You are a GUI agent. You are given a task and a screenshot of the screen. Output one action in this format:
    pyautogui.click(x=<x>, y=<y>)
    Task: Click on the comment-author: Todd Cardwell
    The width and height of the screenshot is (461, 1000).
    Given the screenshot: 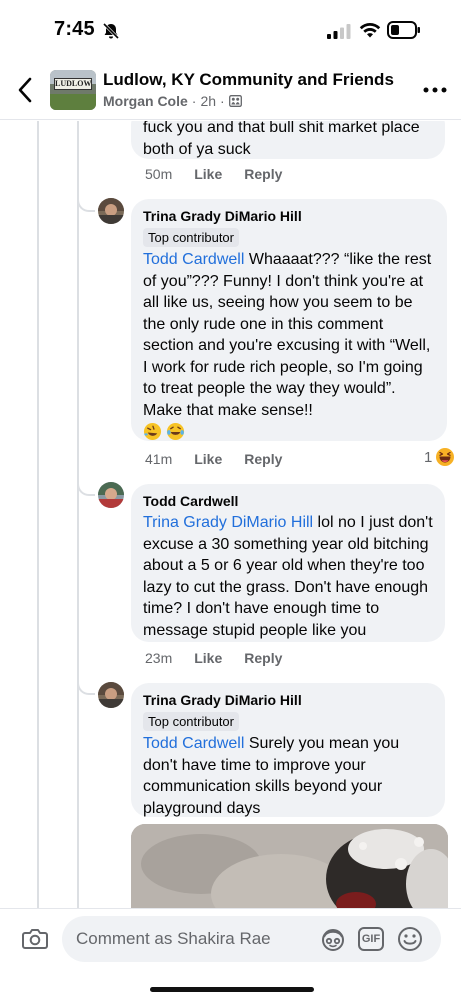 What is the action you would take?
    pyautogui.click(x=288, y=501)
    